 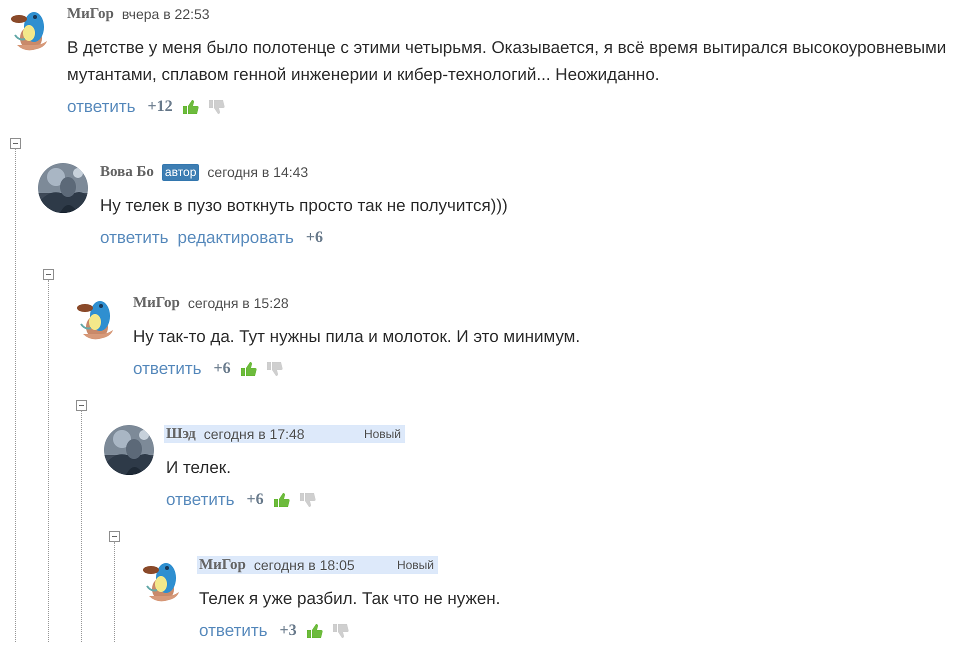 I want to click on author-name: Шэд, so click(x=181, y=434).